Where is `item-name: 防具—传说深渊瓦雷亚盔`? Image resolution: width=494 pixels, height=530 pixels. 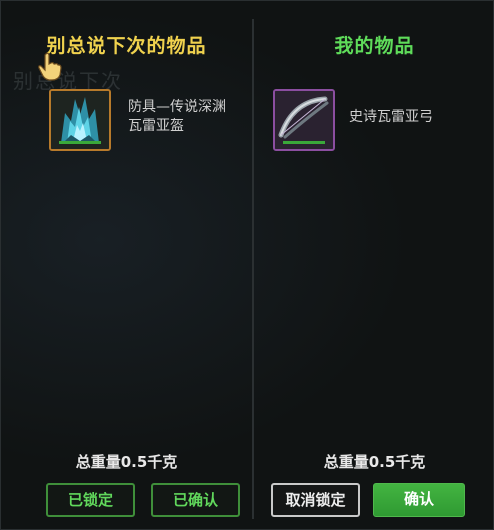 item-name: 防具—传说深渊瓦雷亚盔 is located at coordinates (177, 116).